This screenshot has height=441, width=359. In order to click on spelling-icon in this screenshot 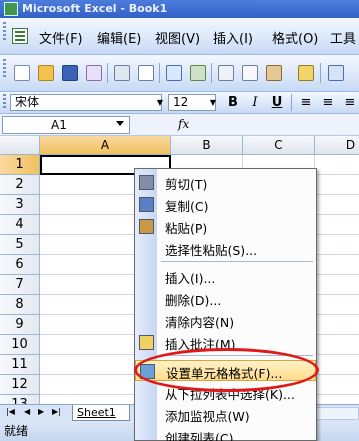, I will do `click(174, 73)`.